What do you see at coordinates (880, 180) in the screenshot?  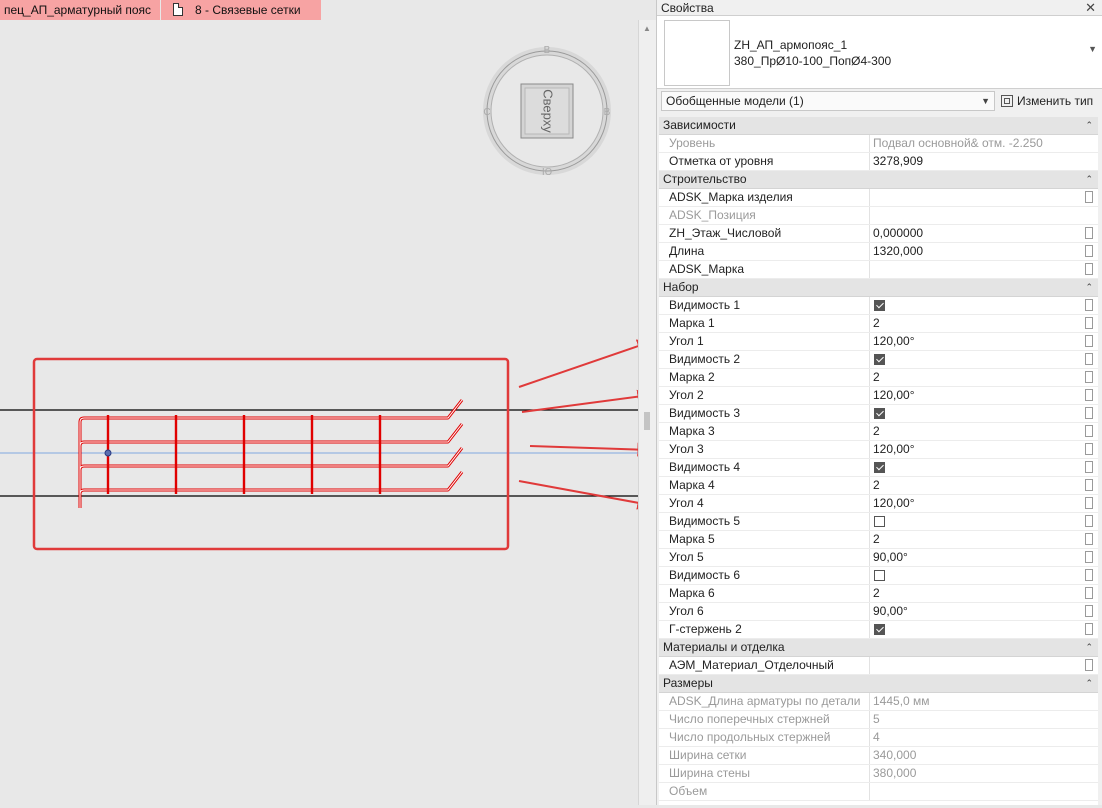 I see `property-group-header: Строительство ⌃` at bounding box center [880, 180].